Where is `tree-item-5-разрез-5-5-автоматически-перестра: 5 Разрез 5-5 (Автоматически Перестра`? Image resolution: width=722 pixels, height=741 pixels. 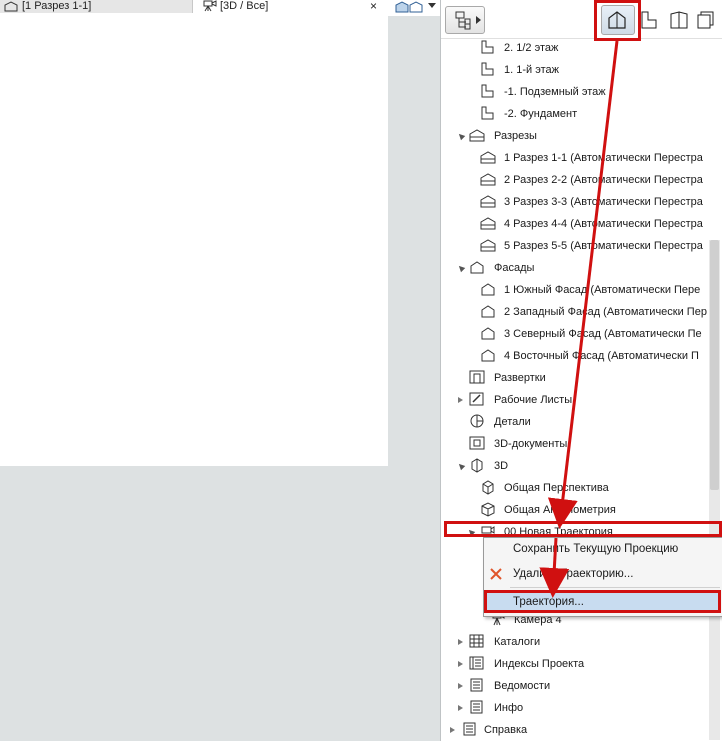
tree-item-5-разрез-5-5-автоматически-перестра: 5 Разрез 5-5 (Автоматически Перестра is located at coordinates (575, 246).